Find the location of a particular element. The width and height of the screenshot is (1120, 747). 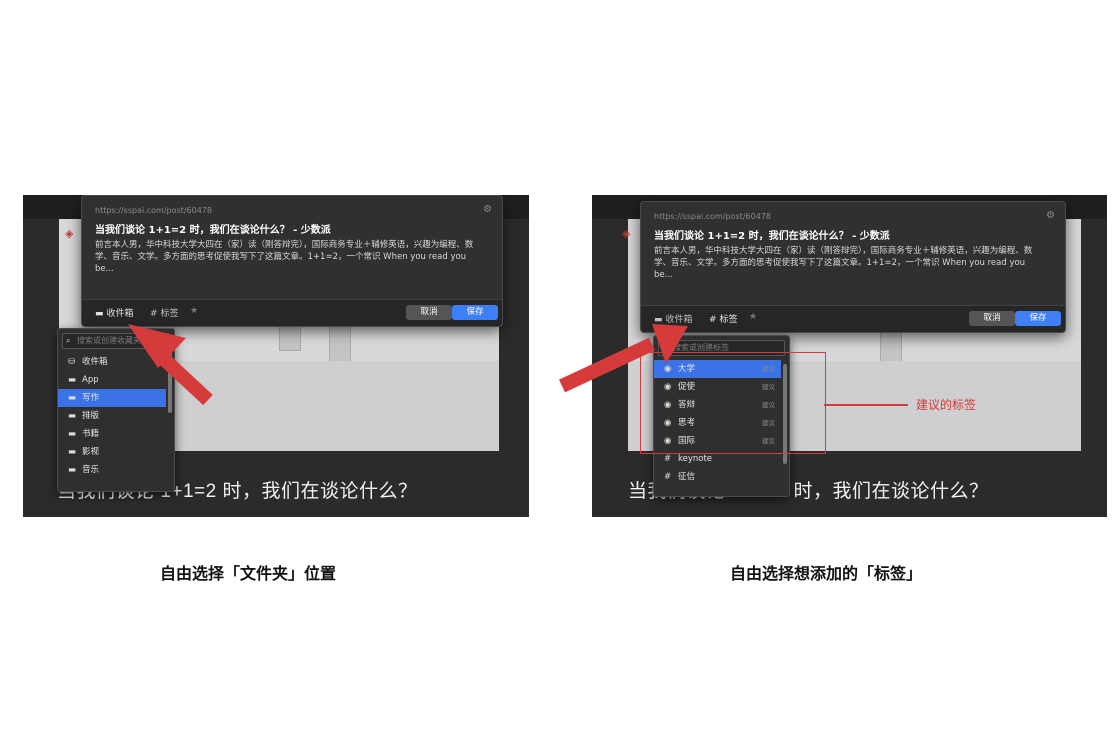

annotation-arrows is located at coordinates (408, 365).